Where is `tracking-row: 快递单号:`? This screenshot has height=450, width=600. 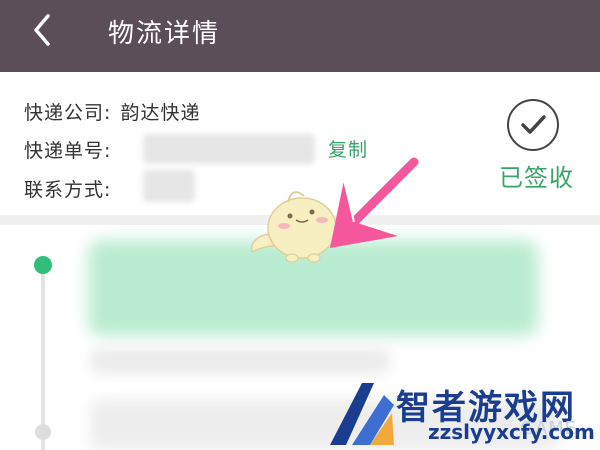 tracking-row: 快递单号: is located at coordinates (67, 149).